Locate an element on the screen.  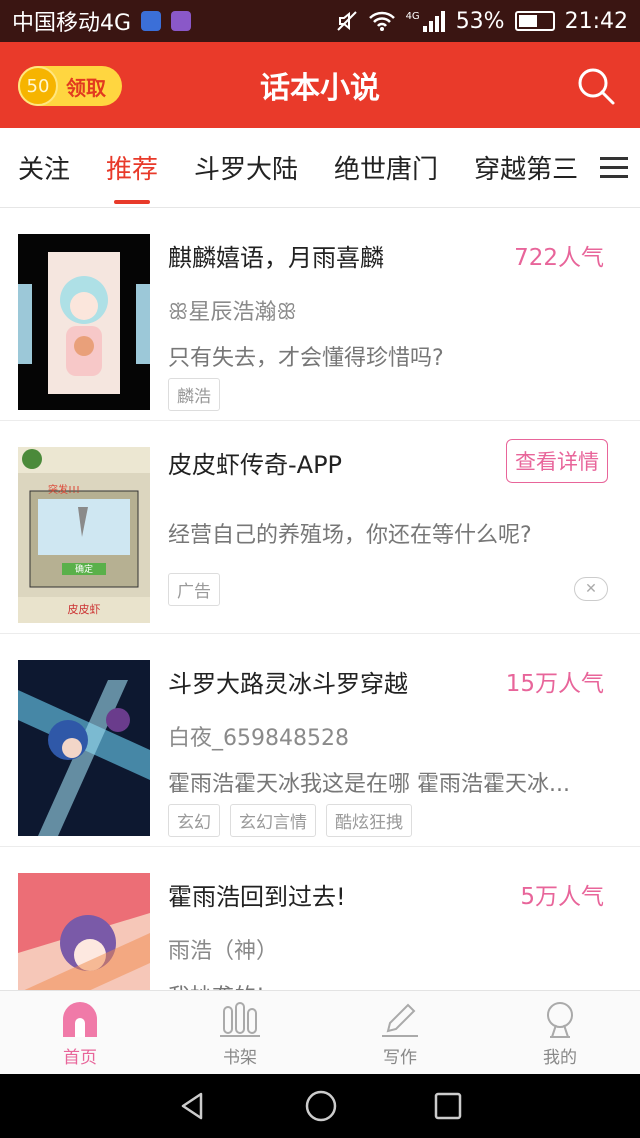
tag: 麟浩 is located at coordinates (194, 394).